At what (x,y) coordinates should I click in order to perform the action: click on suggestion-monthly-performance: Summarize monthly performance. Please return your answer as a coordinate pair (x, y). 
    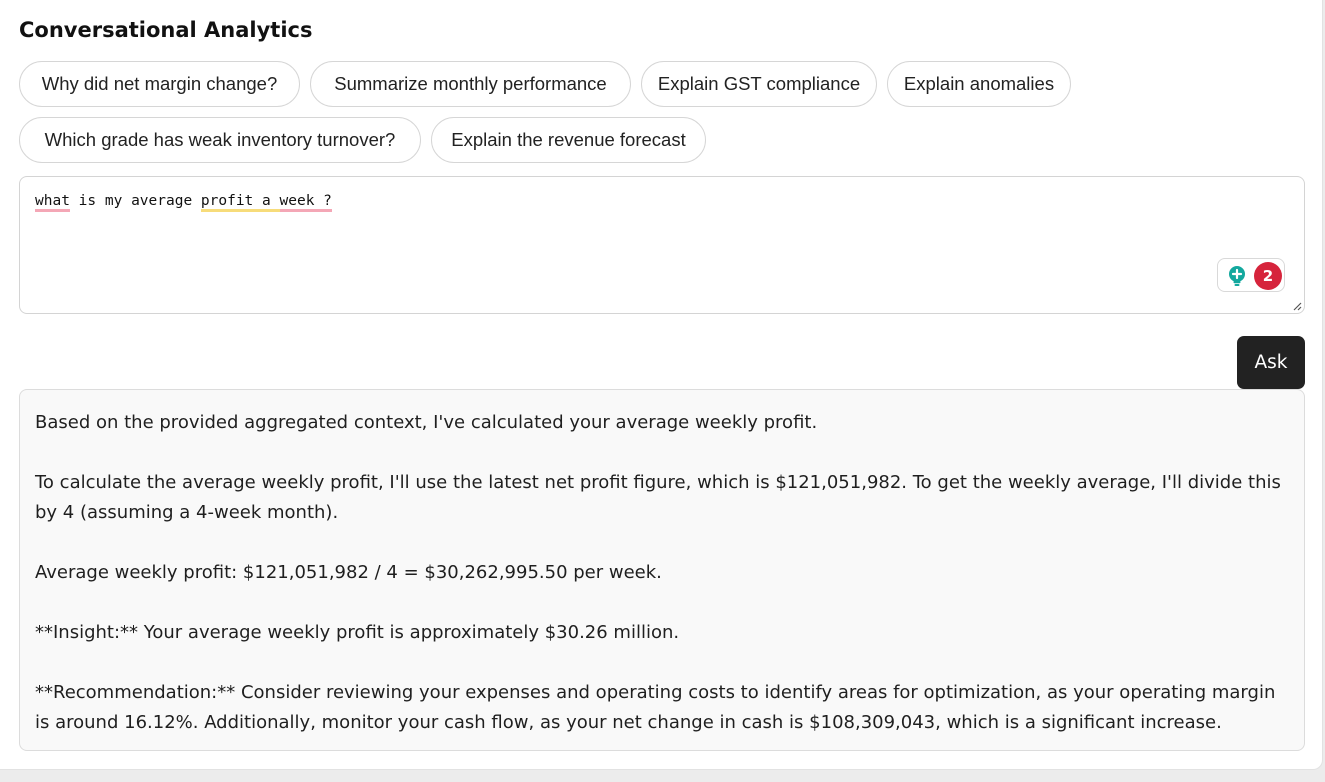
    Looking at the image, I should click on (470, 84).